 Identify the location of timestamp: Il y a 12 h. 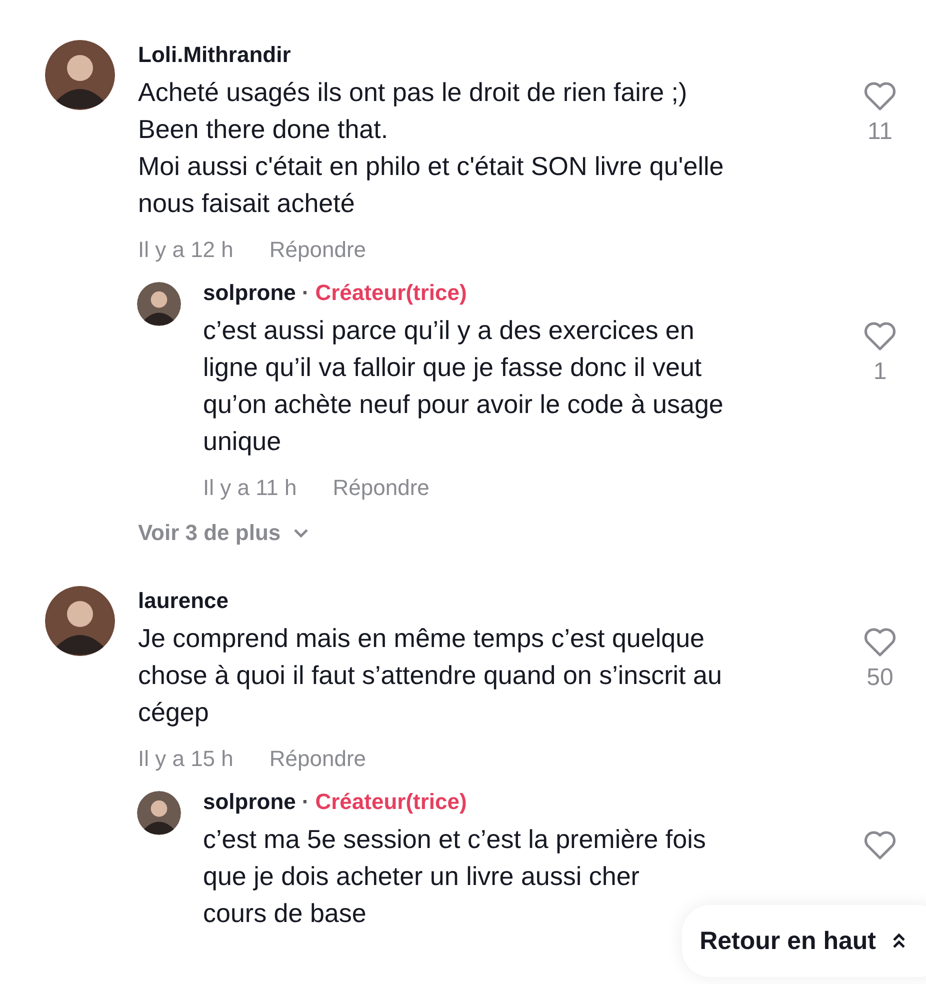
(186, 250).